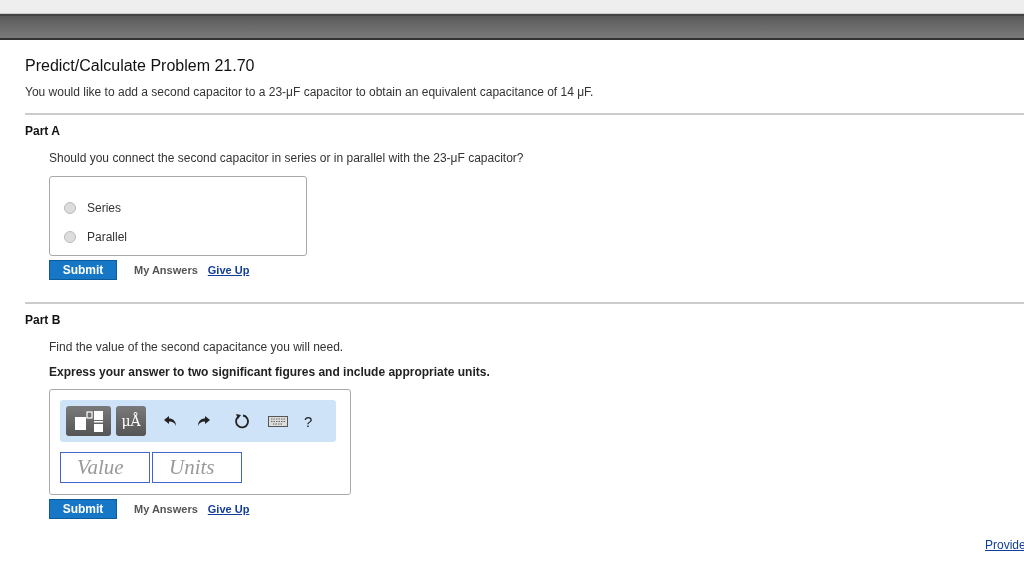  I want to click on keyboard-icon, so click(278, 421).